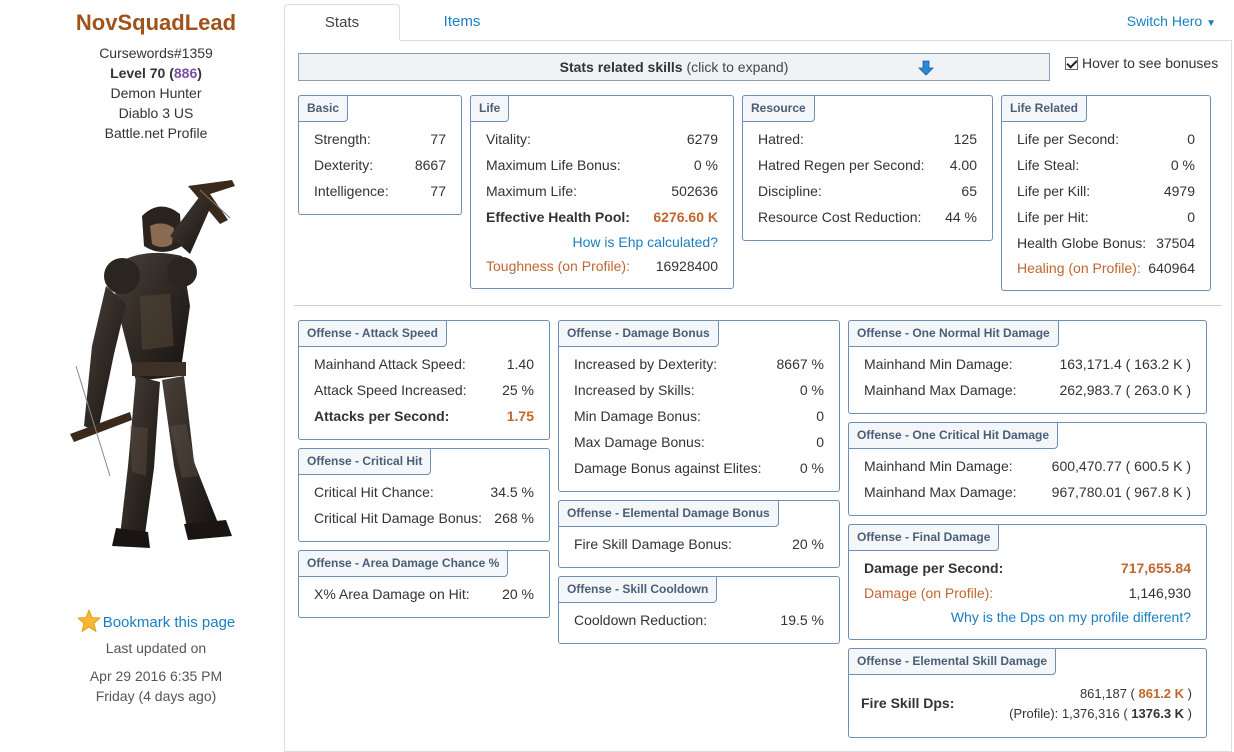  Describe the element at coordinates (778, 108) in the screenshot. I see `panel-title: Resource` at that location.